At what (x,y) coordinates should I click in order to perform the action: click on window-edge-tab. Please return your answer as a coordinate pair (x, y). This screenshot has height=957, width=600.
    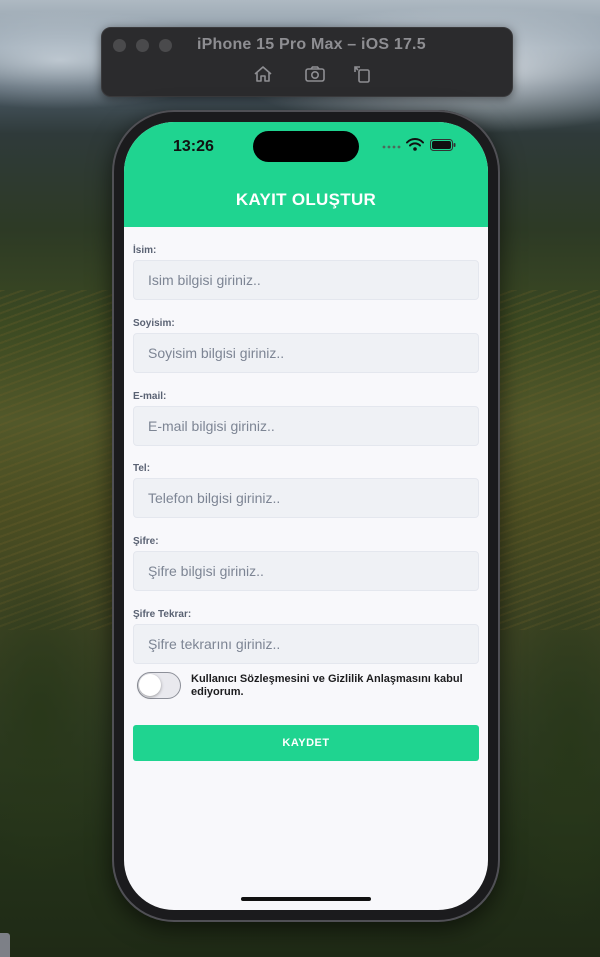
    Looking at the image, I should click on (5, 945).